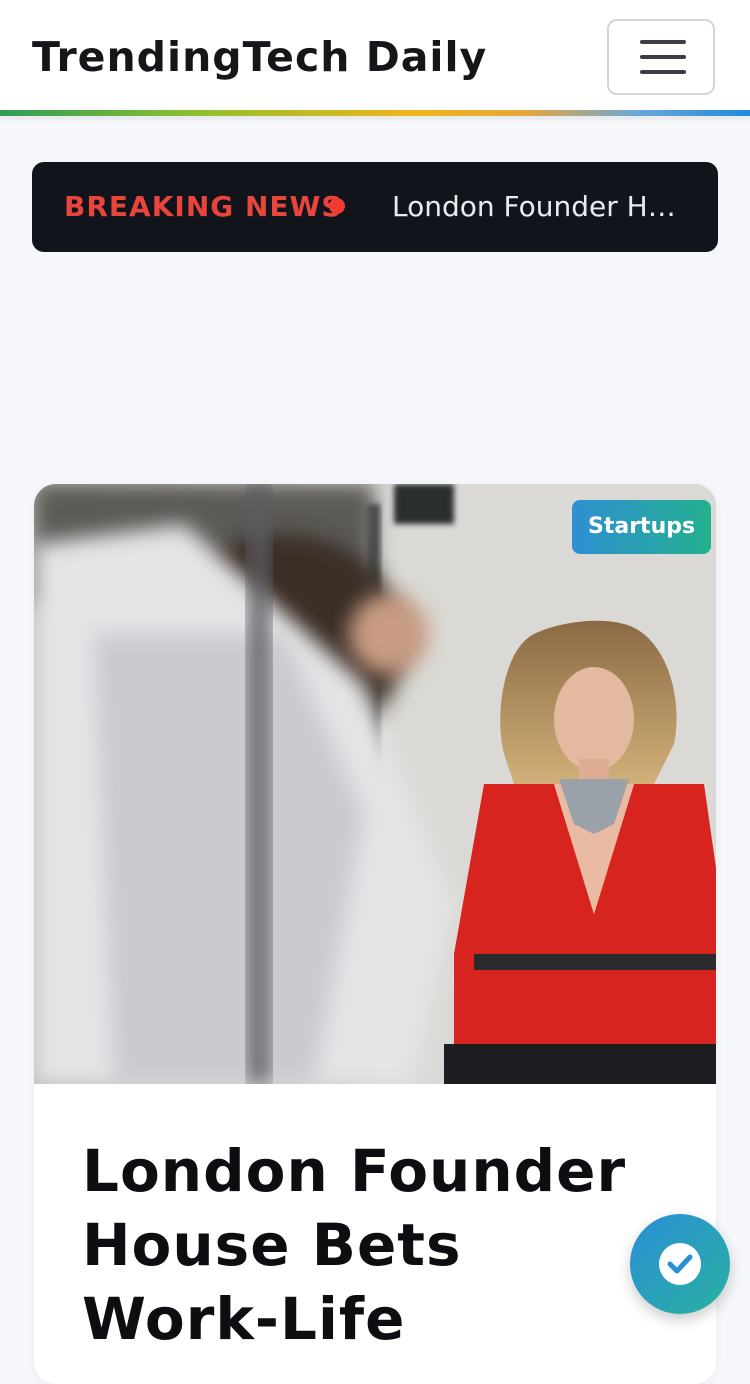 Image resolution: width=750 pixels, height=1384 pixels. What do you see at coordinates (375, 113) in the screenshot?
I see `header-accent-line` at bounding box center [375, 113].